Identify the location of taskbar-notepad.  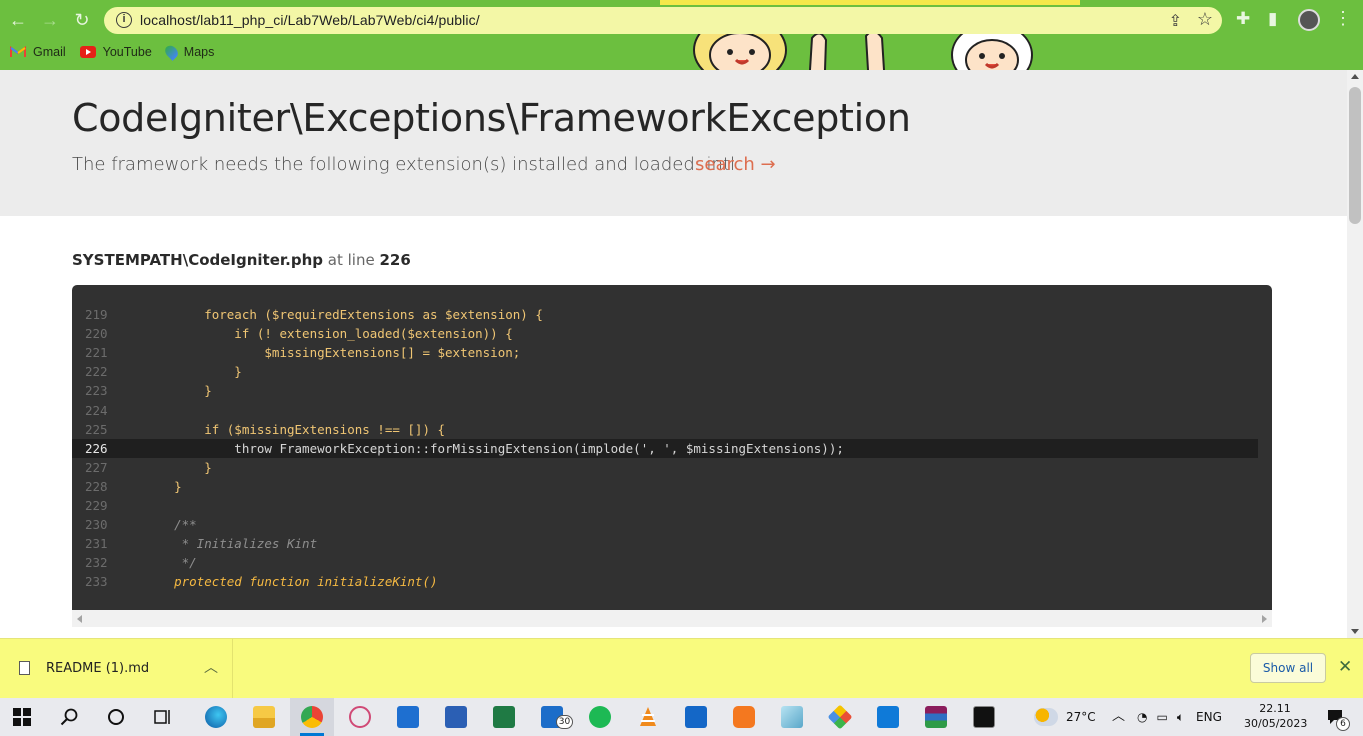
(792, 717).